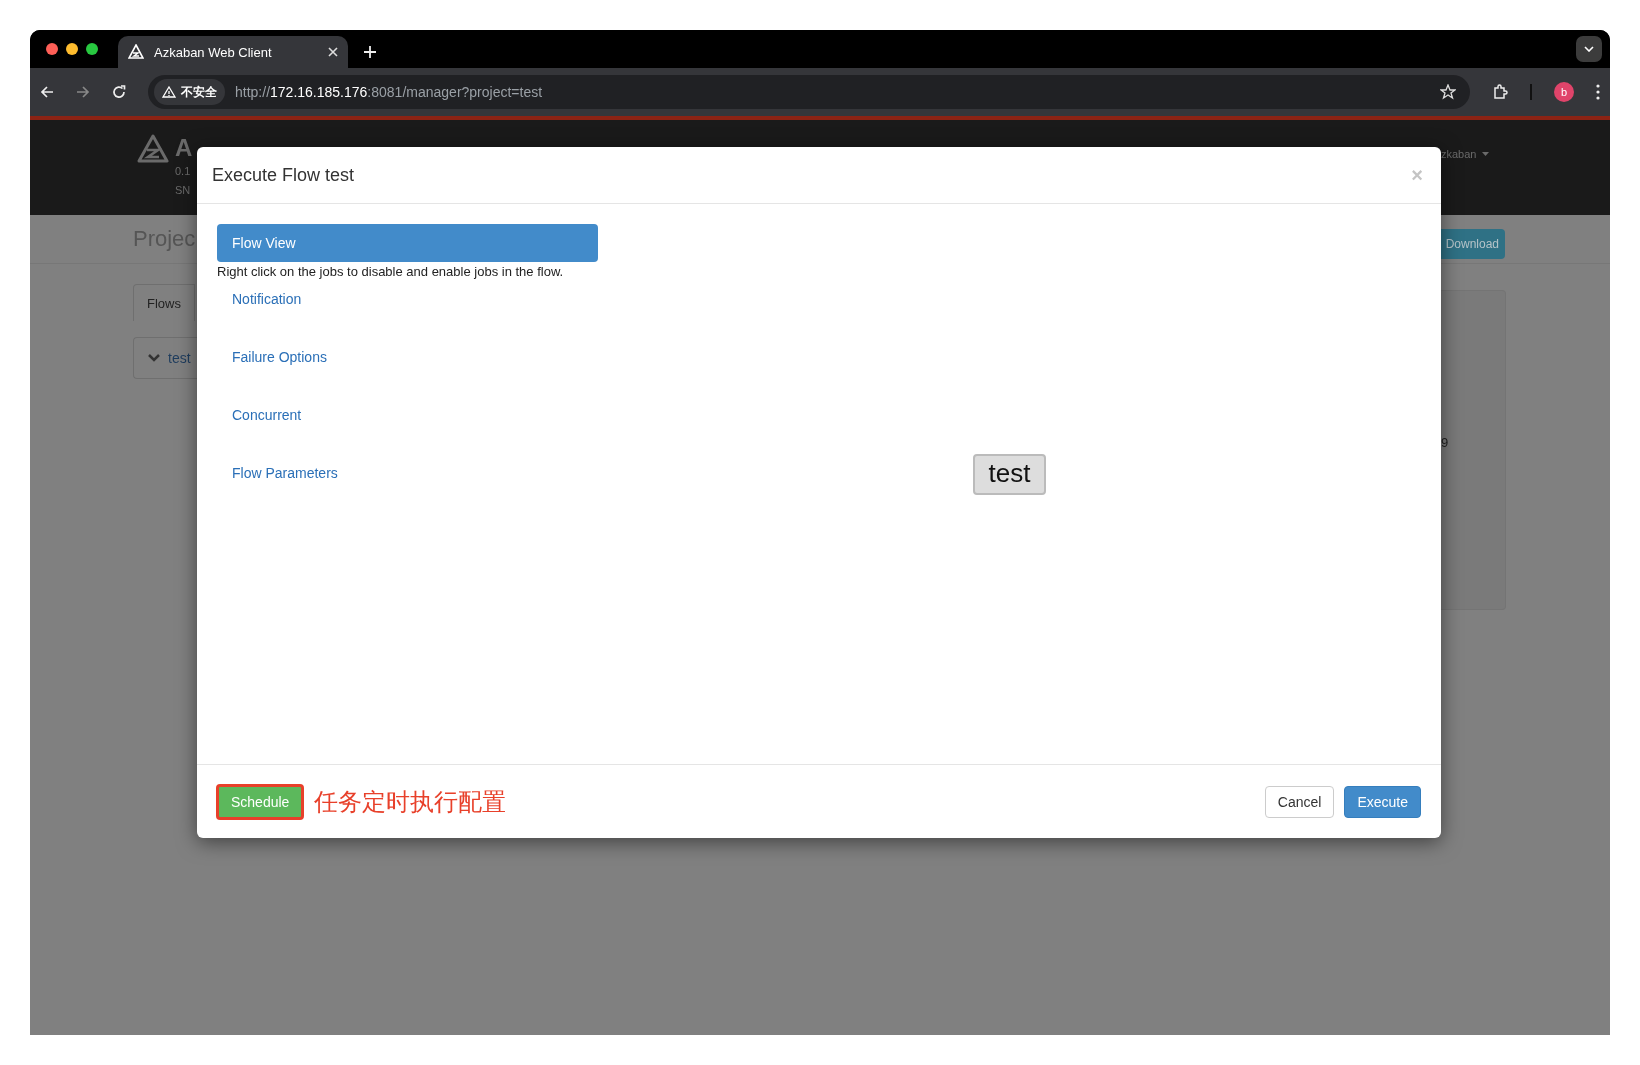 This screenshot has width=1640, height=1065. I want to click on security-label: 不安全, so click(199, 92).